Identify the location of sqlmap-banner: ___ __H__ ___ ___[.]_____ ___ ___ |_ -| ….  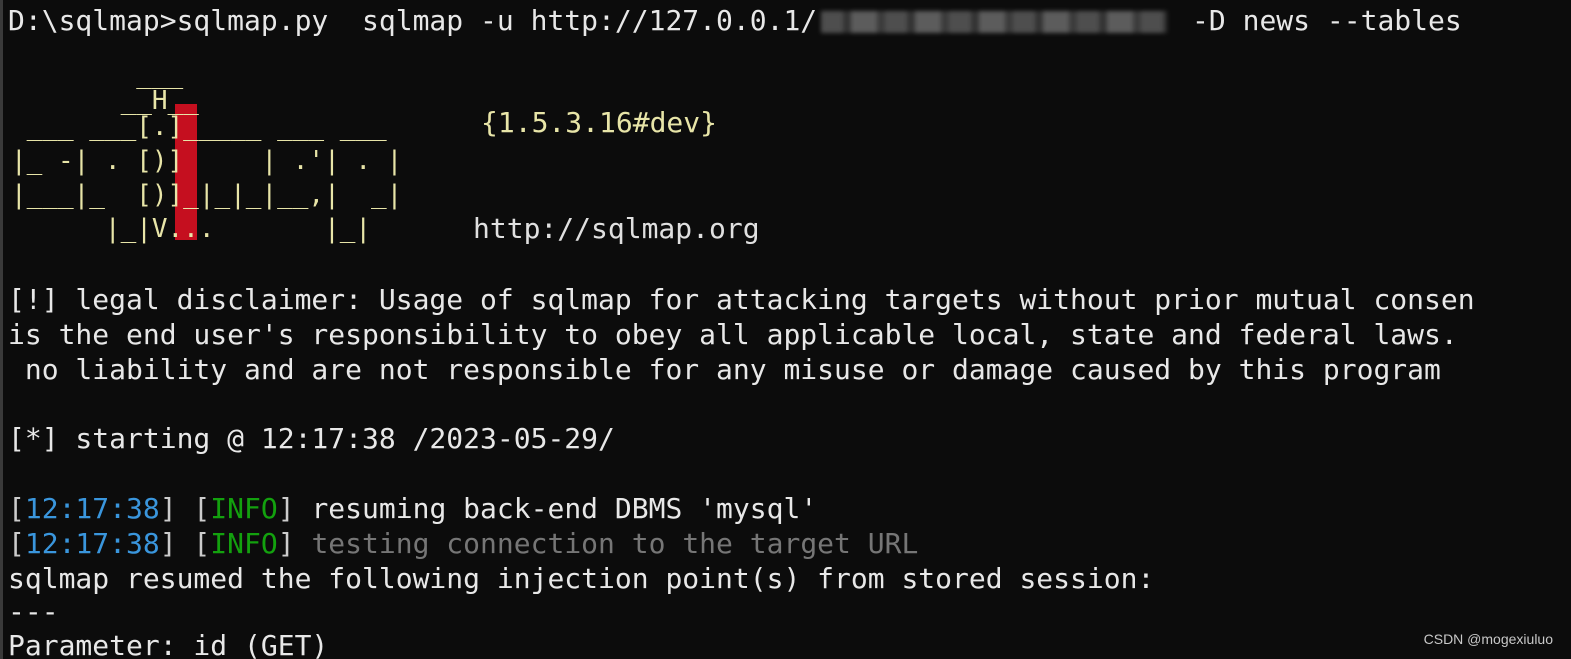
(236, 153).